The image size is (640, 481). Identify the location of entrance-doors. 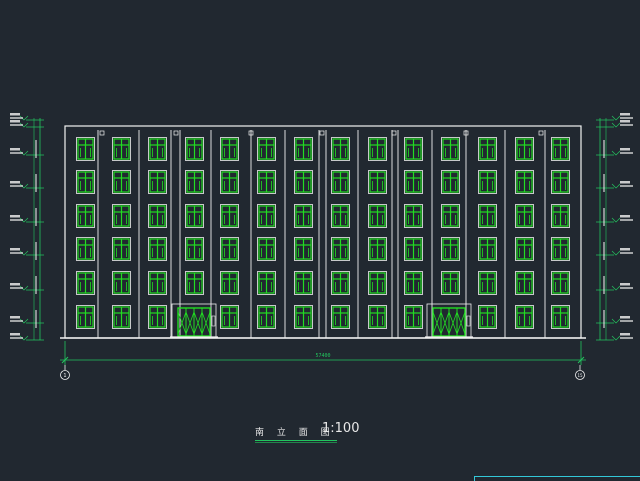
(321, 321).